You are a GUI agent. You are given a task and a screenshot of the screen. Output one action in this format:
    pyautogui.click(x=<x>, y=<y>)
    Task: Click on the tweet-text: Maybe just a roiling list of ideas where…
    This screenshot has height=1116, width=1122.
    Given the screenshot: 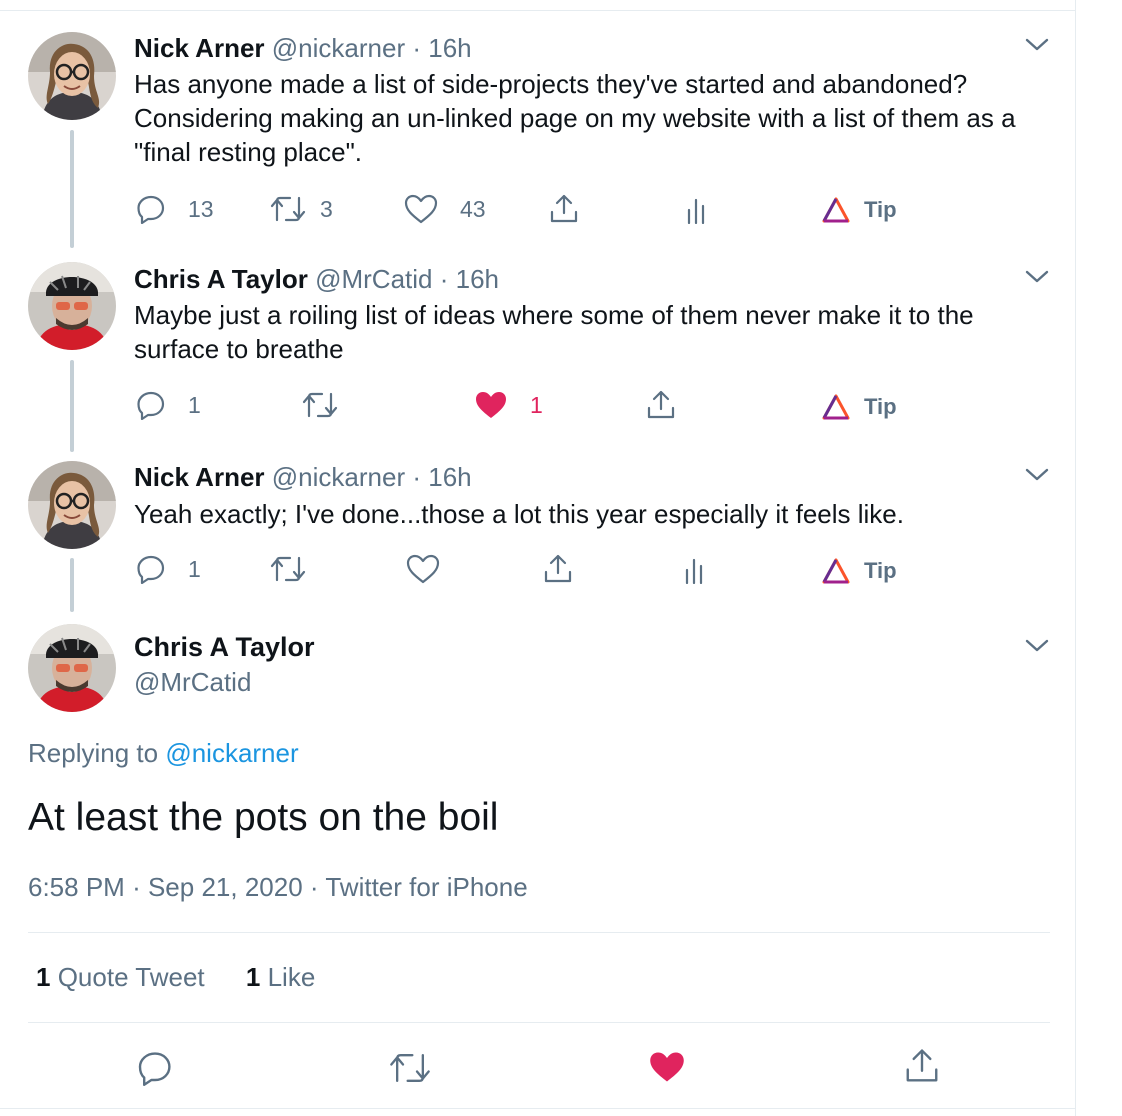 What is the action you would take?
    pyautogui.click(x=554, y=332)
    